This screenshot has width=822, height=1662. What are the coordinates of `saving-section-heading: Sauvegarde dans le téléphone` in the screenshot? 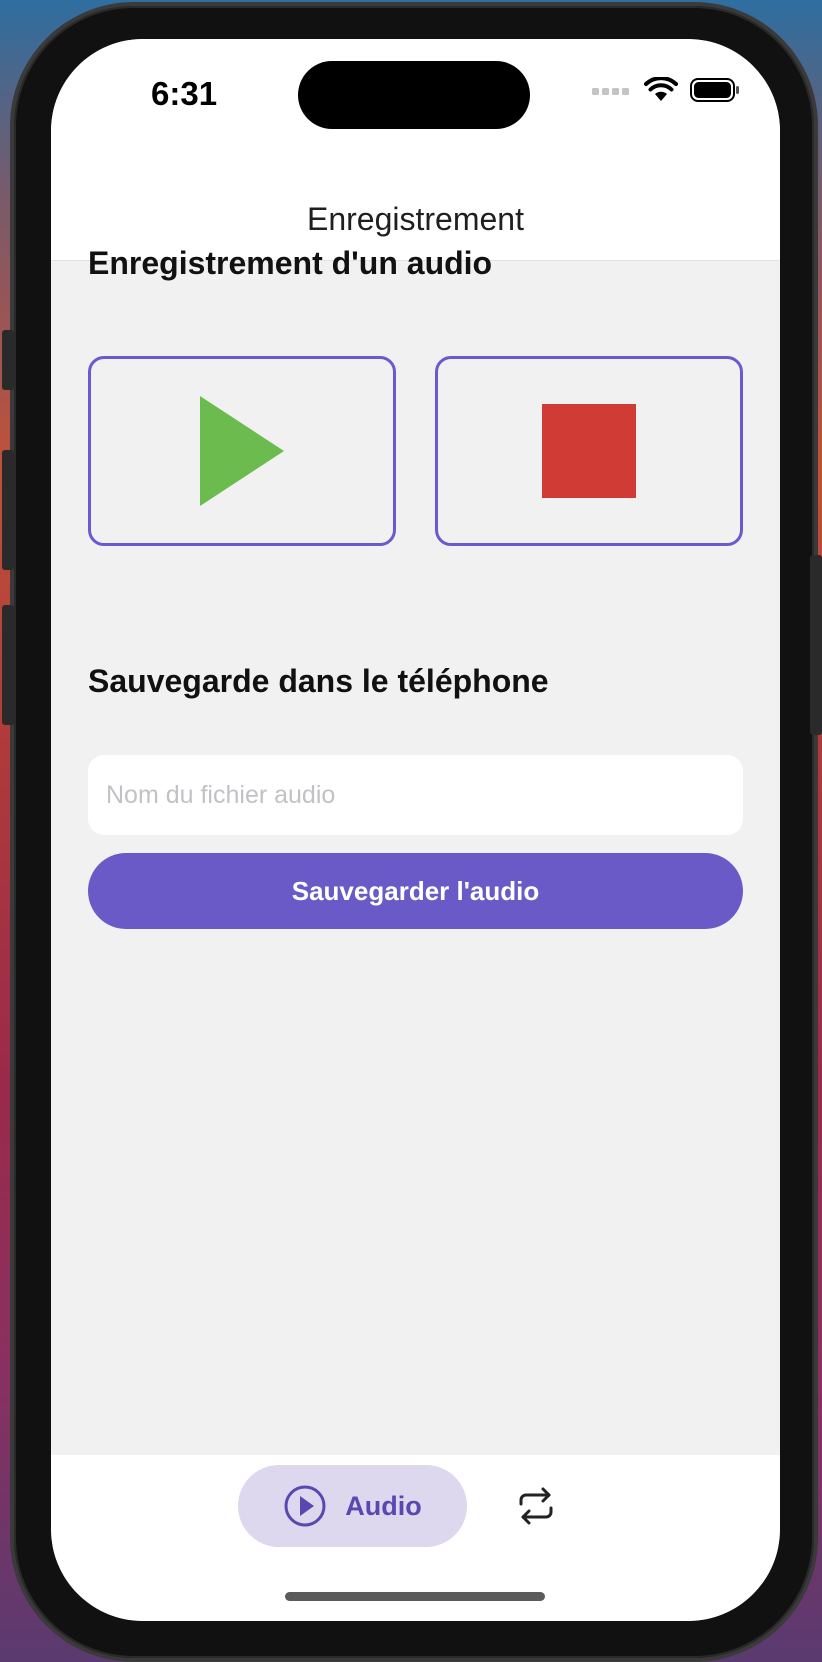 It's located at (318, 681).